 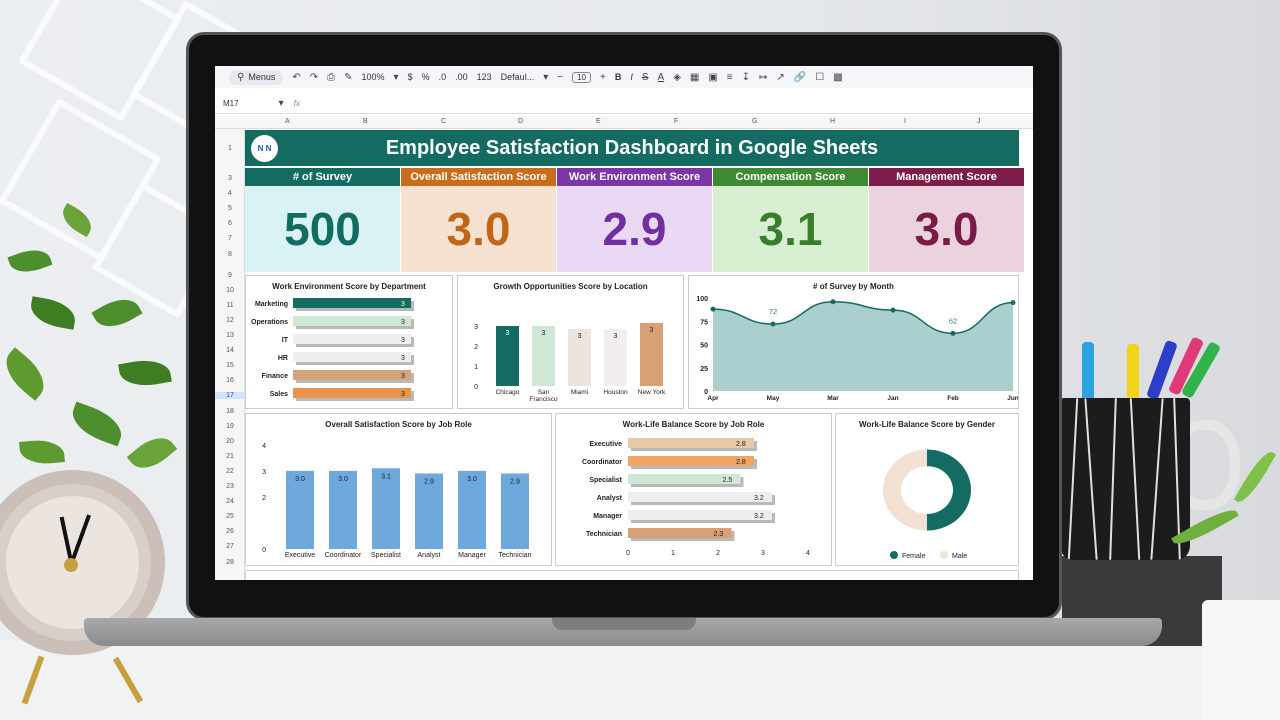 What do you see at coordinates (256, 77) in the screenshot?
I see `menus-search: ⚲ Menus` at bounding box center [256, 77].